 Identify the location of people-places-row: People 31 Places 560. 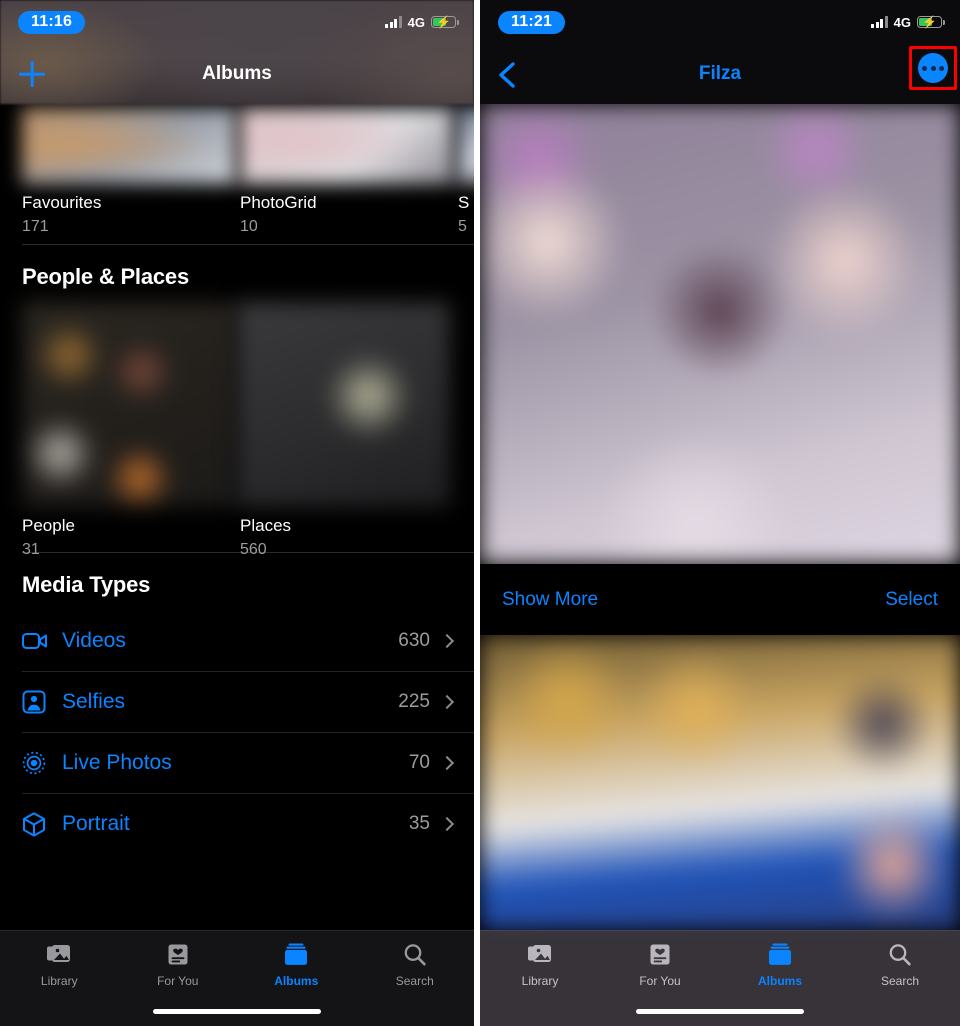
(237, 430).